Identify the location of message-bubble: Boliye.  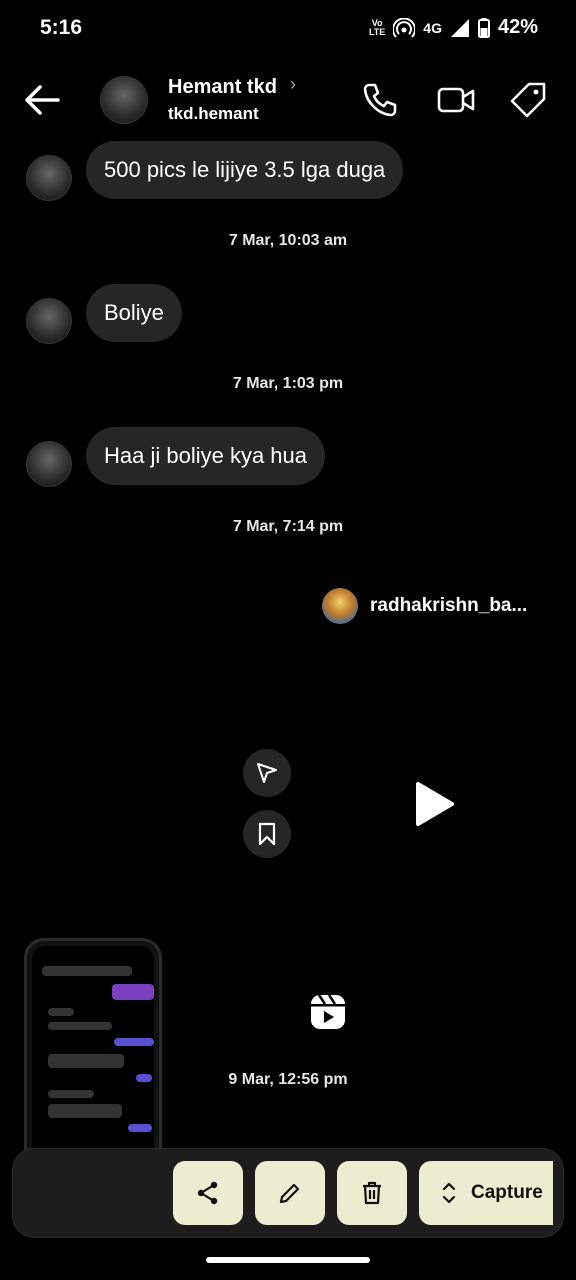
(134, 313).